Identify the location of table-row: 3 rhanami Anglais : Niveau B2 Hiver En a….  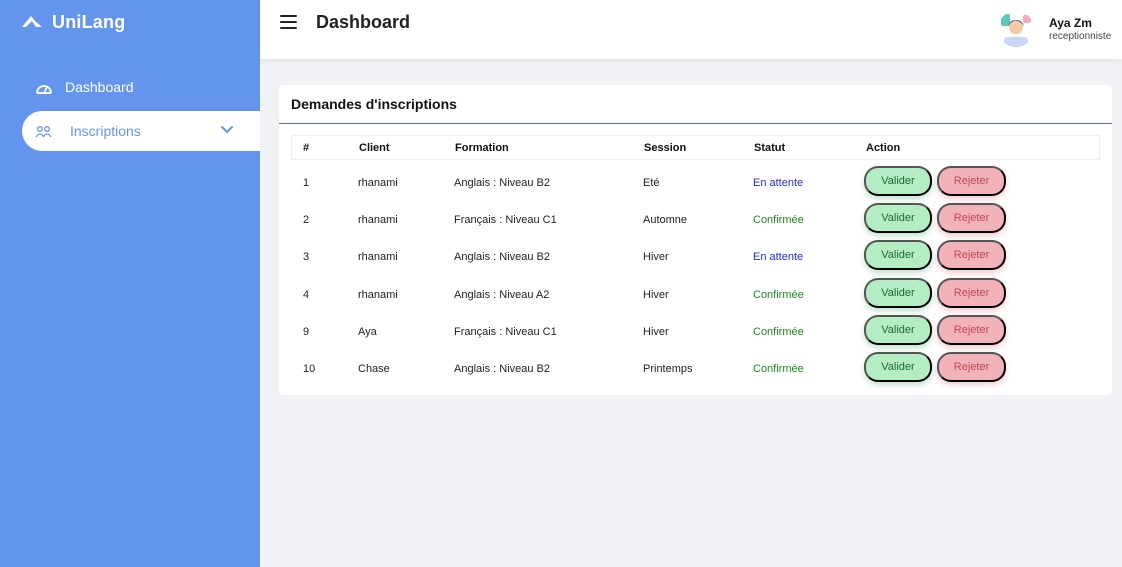
(695, 257).